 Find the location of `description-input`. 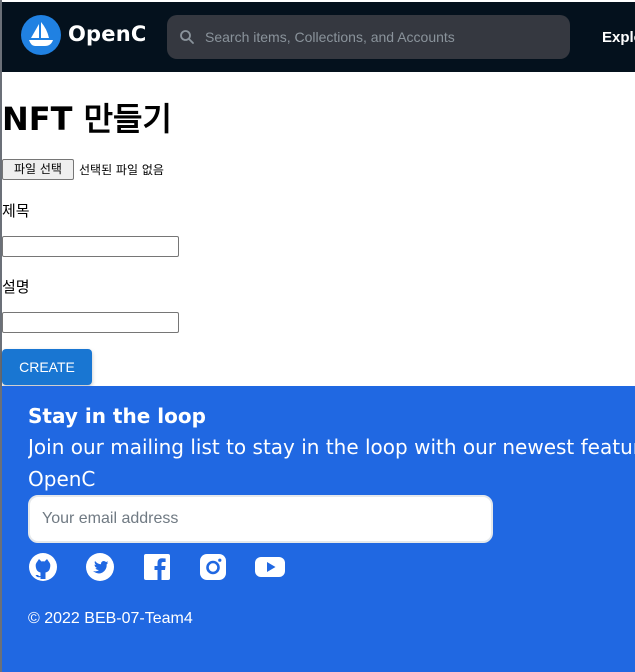

description-input is located at coordinates (90, 322).